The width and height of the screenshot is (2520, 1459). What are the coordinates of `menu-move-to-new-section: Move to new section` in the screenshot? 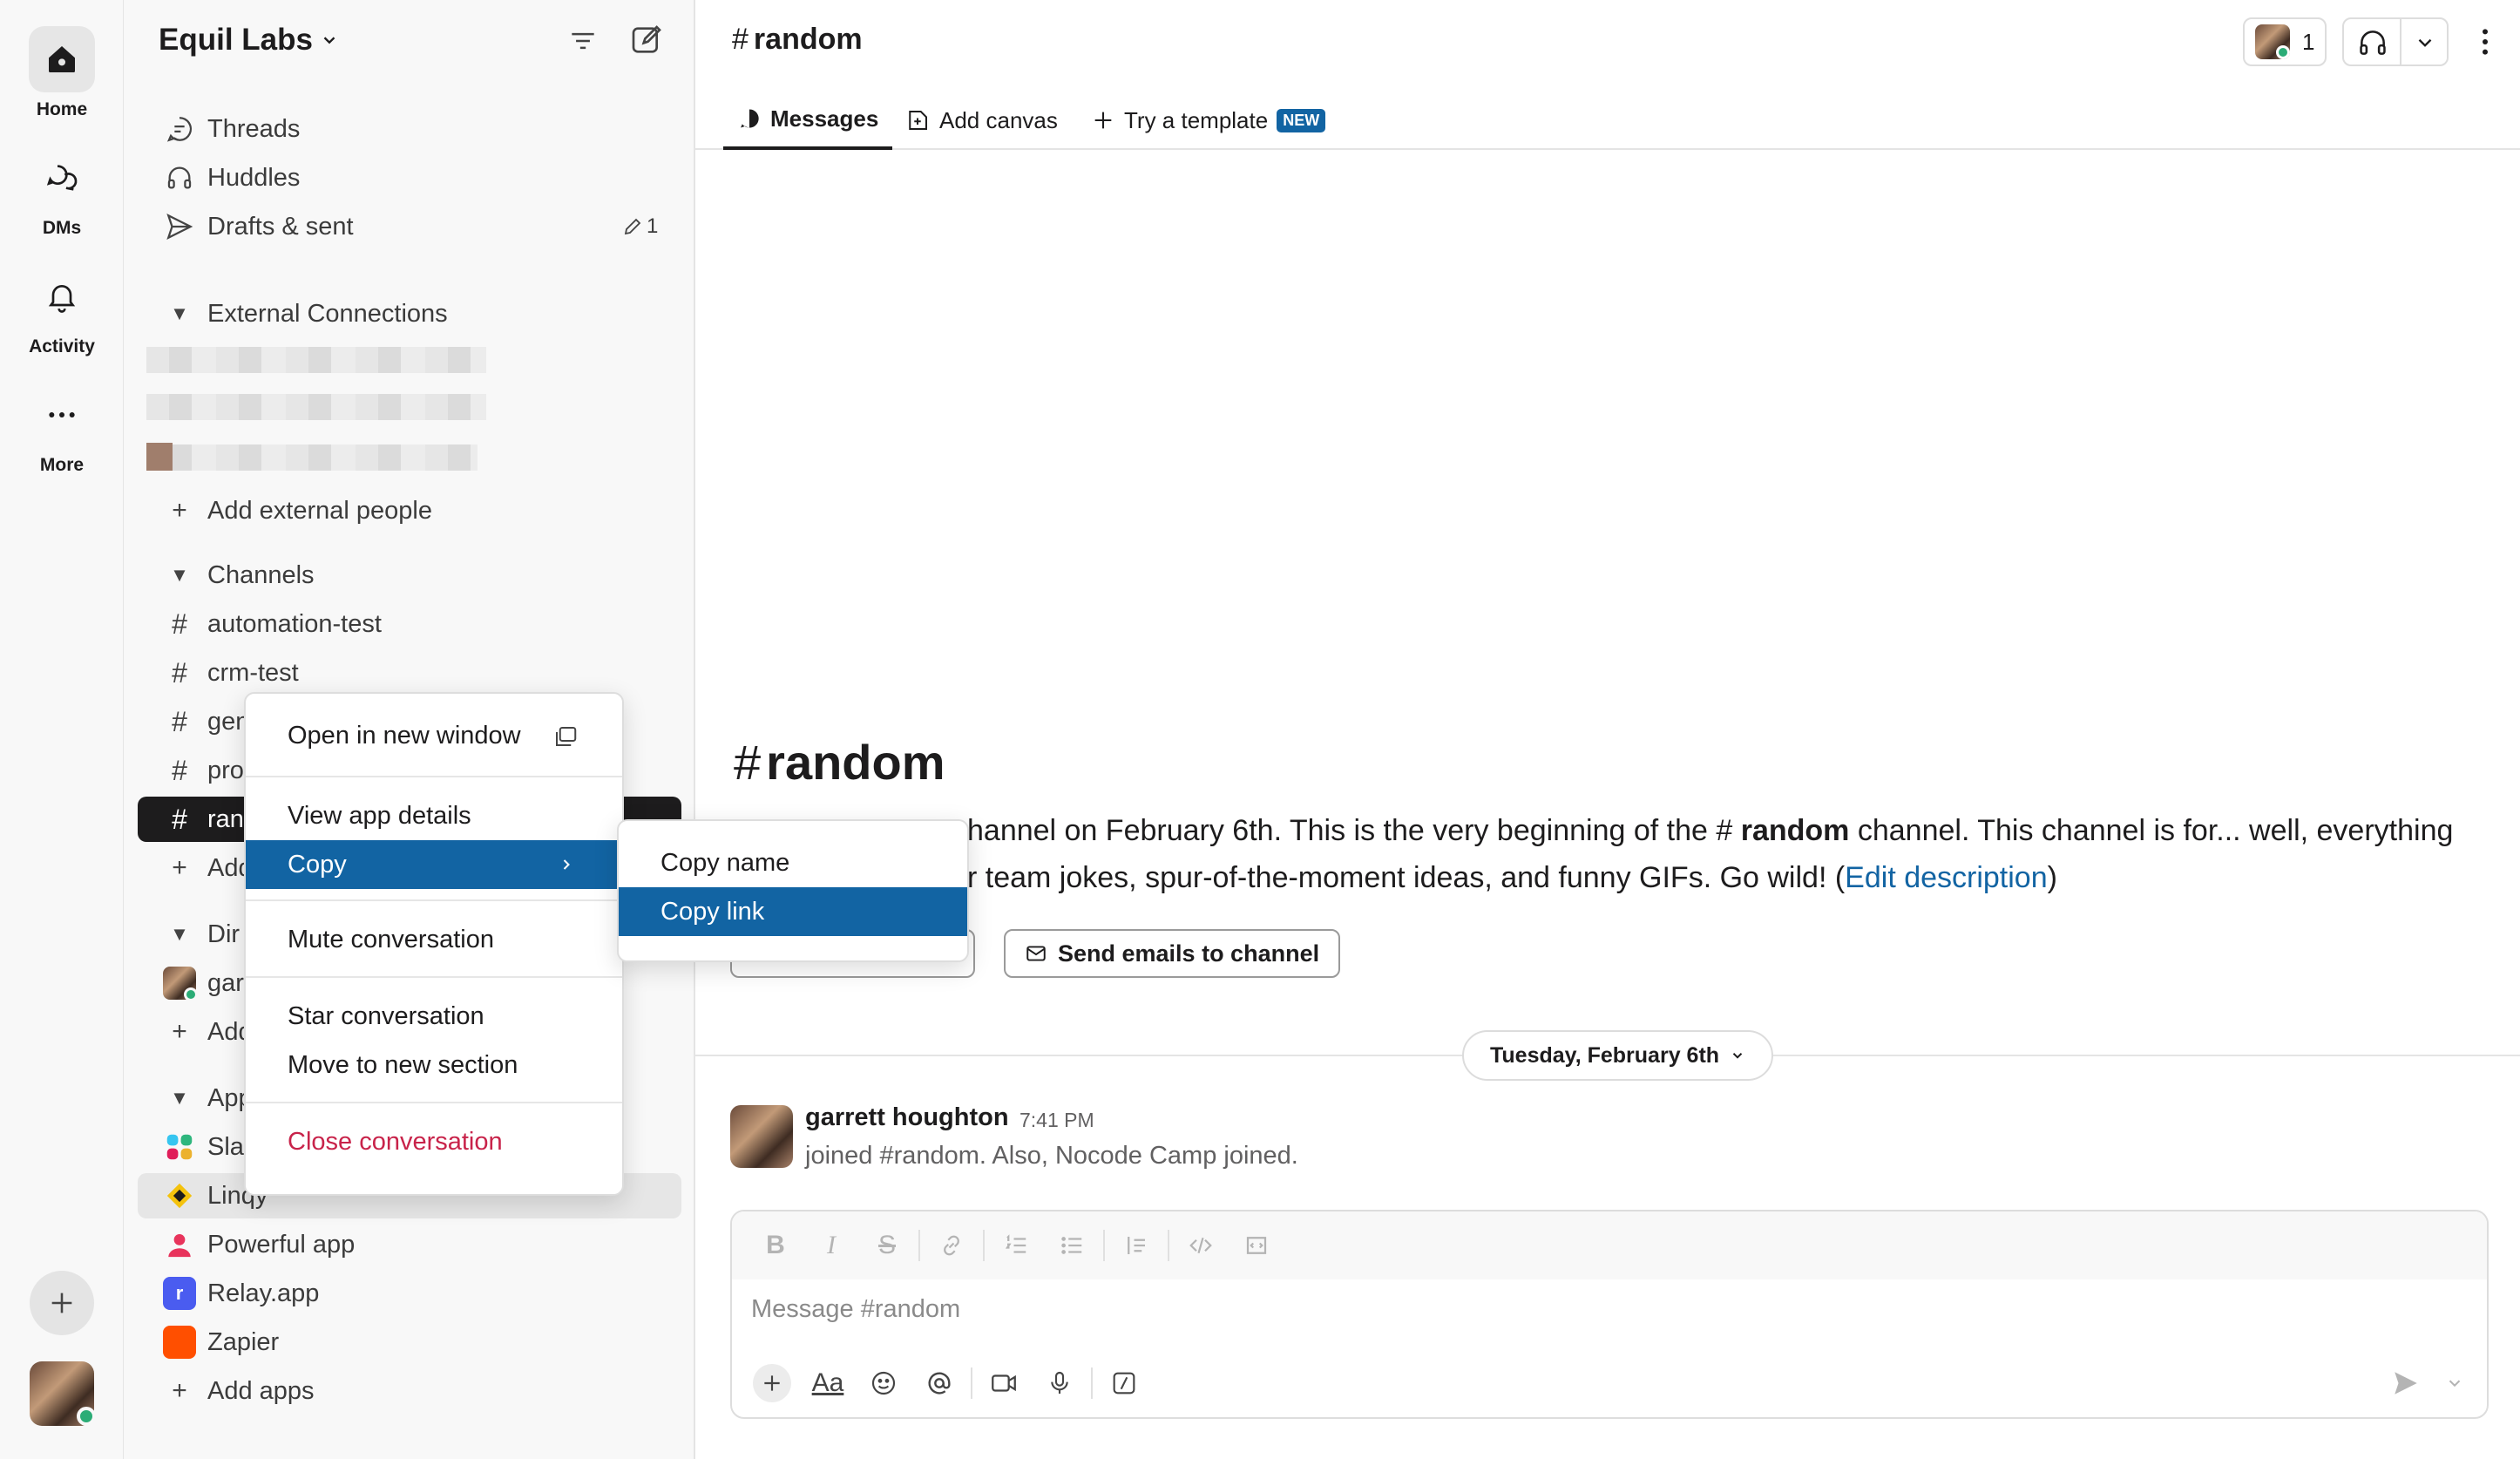 It's located at (434, 1065).